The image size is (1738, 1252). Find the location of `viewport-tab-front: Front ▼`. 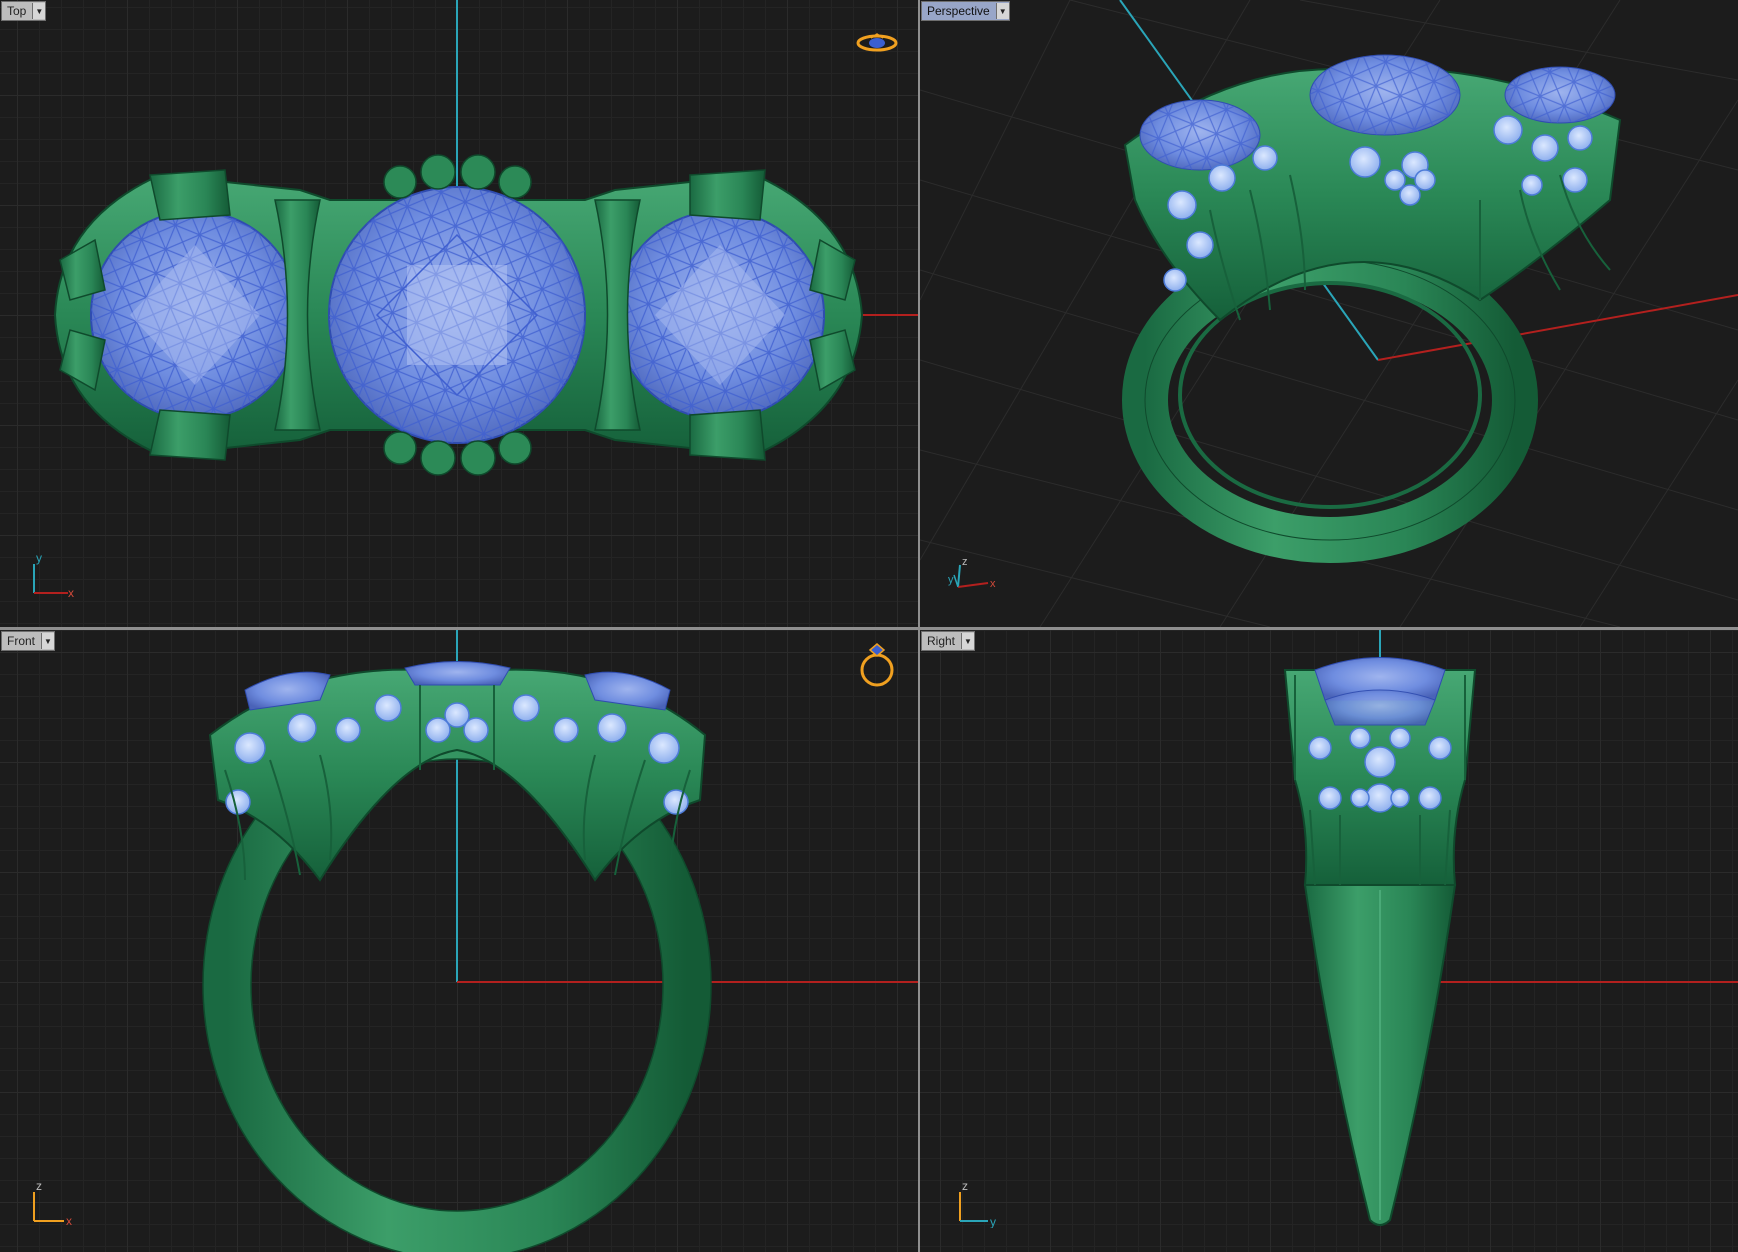

viewport-tab-front: Front ▼ is located at coordinates (28, 641).